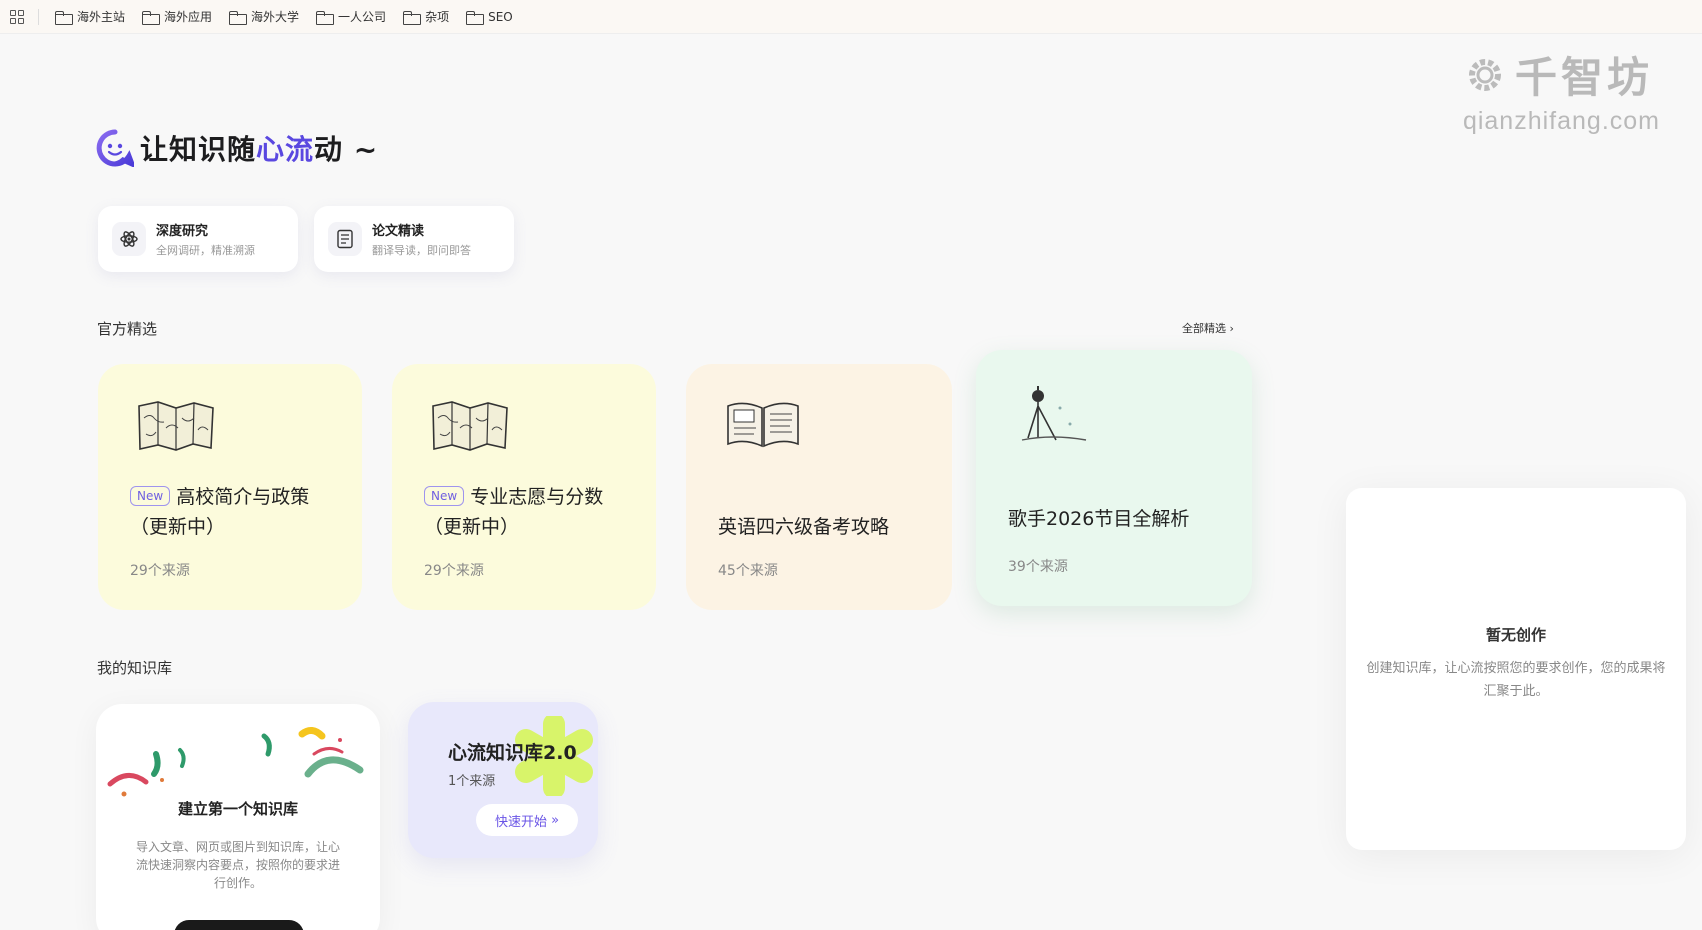  What do you see at coordinates (129, 239) in the screenshot?
I see `atom-icon` at bounding box center [129, 239].